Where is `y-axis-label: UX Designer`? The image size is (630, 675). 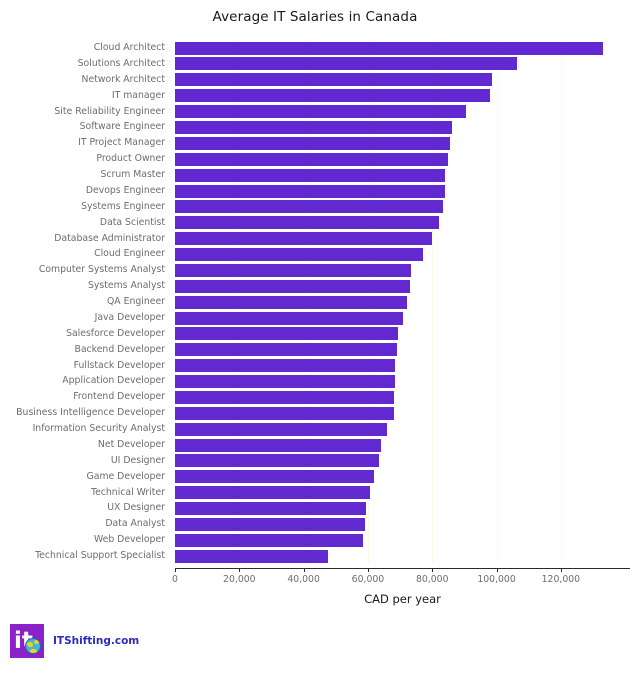 y-axis-label: UX Designer is located at coordinates (136, 508).